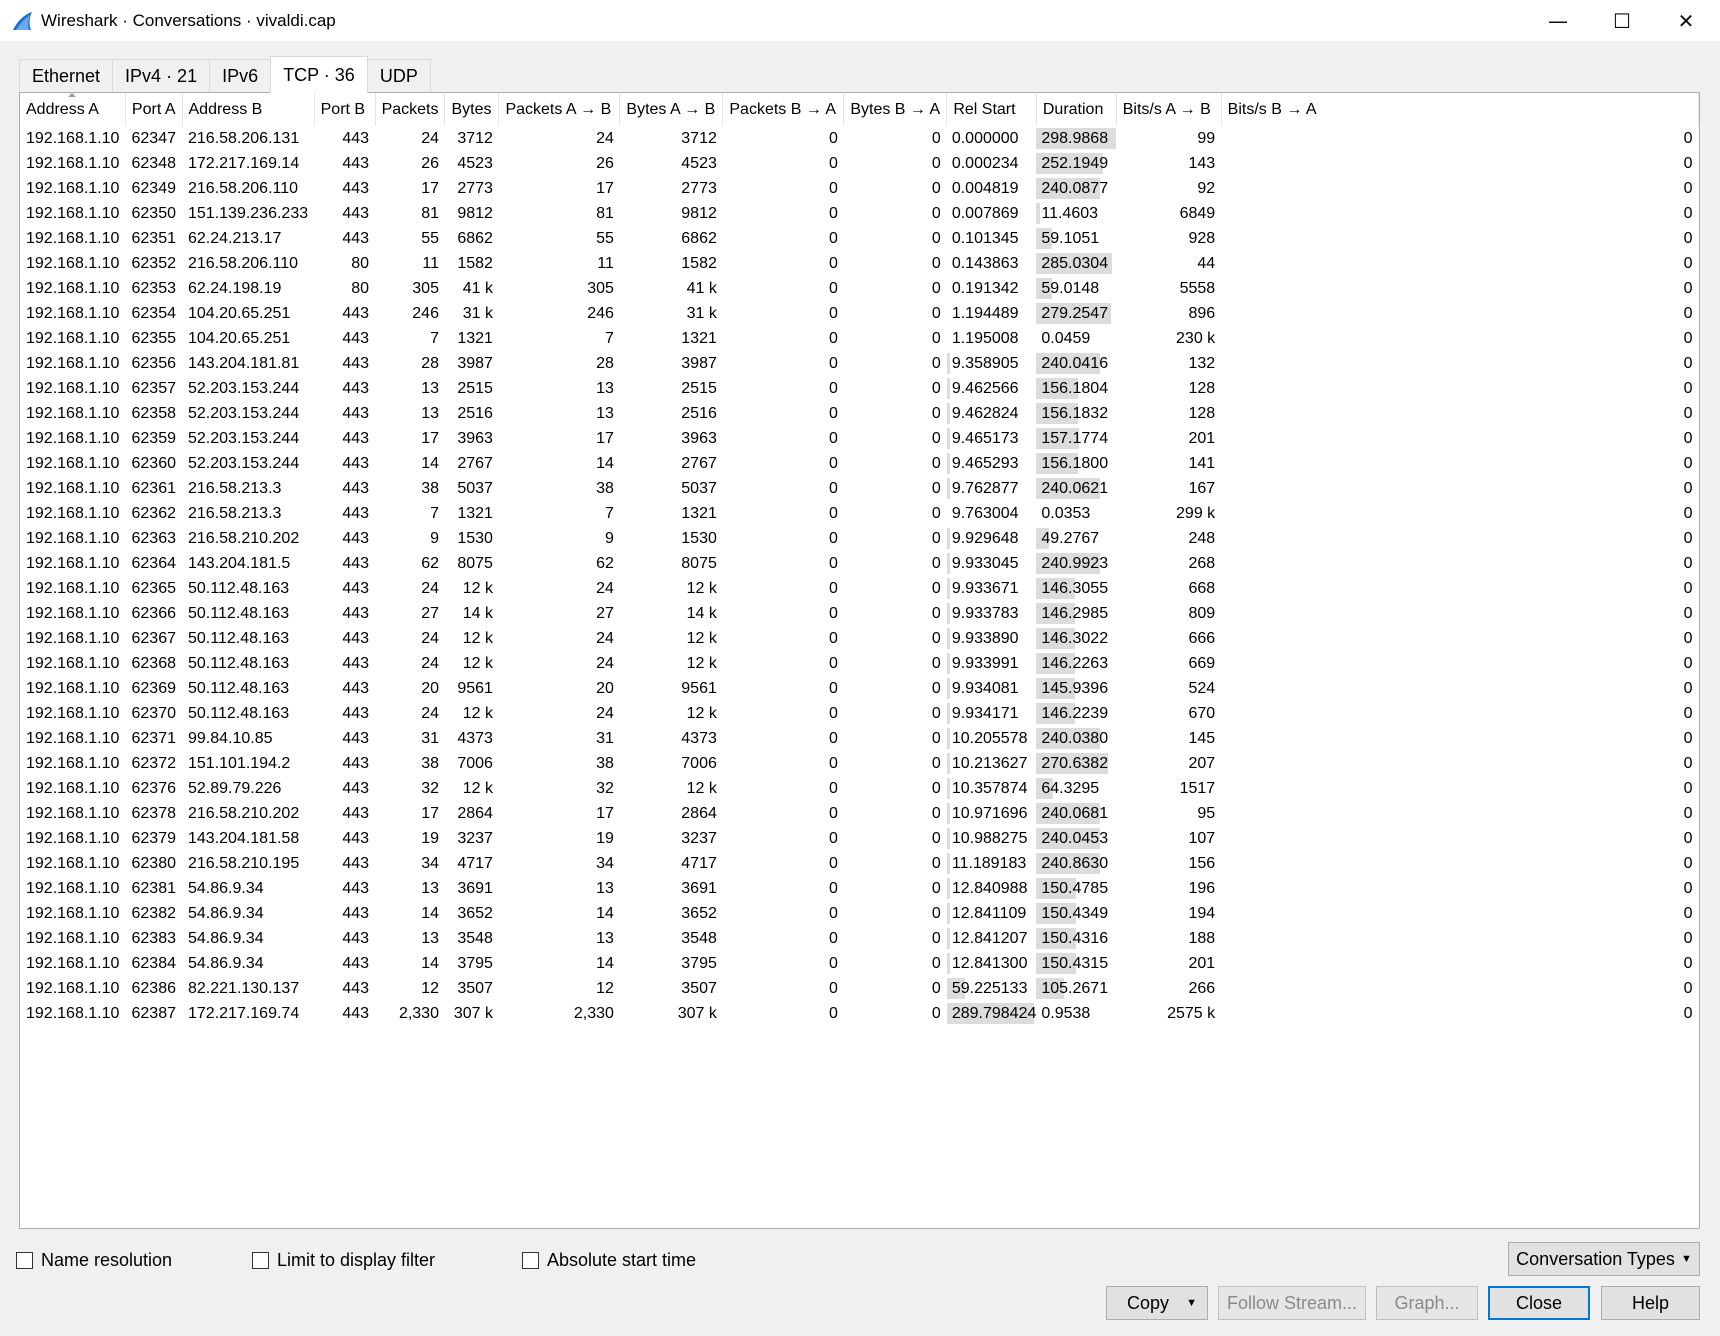  Describe the element at coordinates (1169, 109) in the screenshot. I see `column-header-bits-a-b: Bits/s A → B` at that location.